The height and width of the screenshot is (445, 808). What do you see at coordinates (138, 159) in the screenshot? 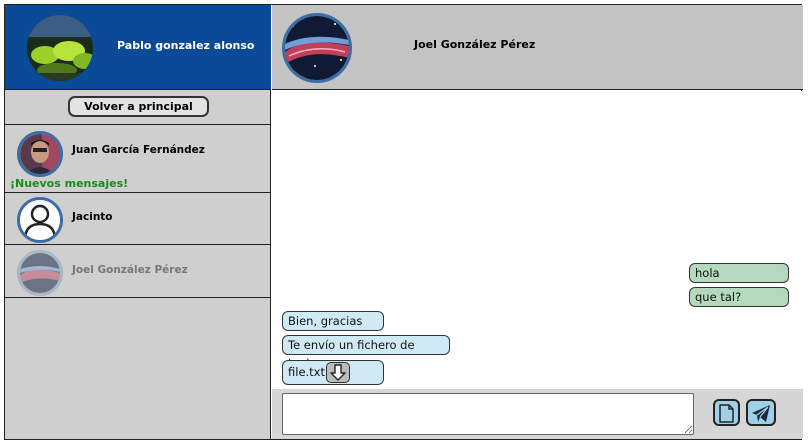
I see `contact-item: Juan García Fernández ¡Nuevos mensajes!` at bounding box center [138, 159].